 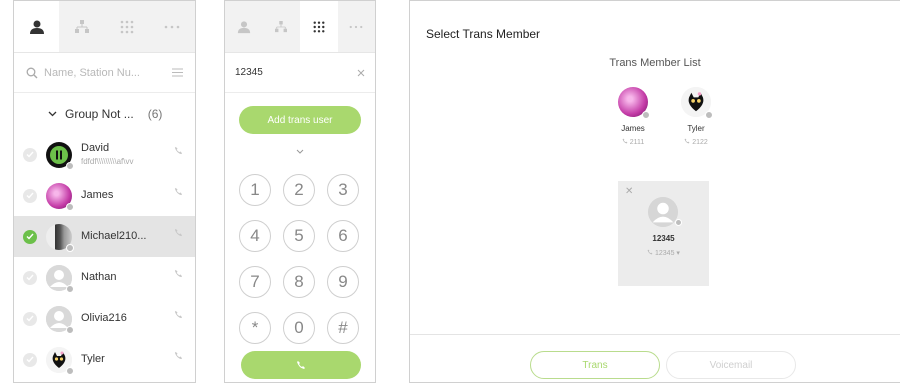 I want to click on selected-member-card: ✕ 12345 12345 ▾, so click(x=663, y=233).